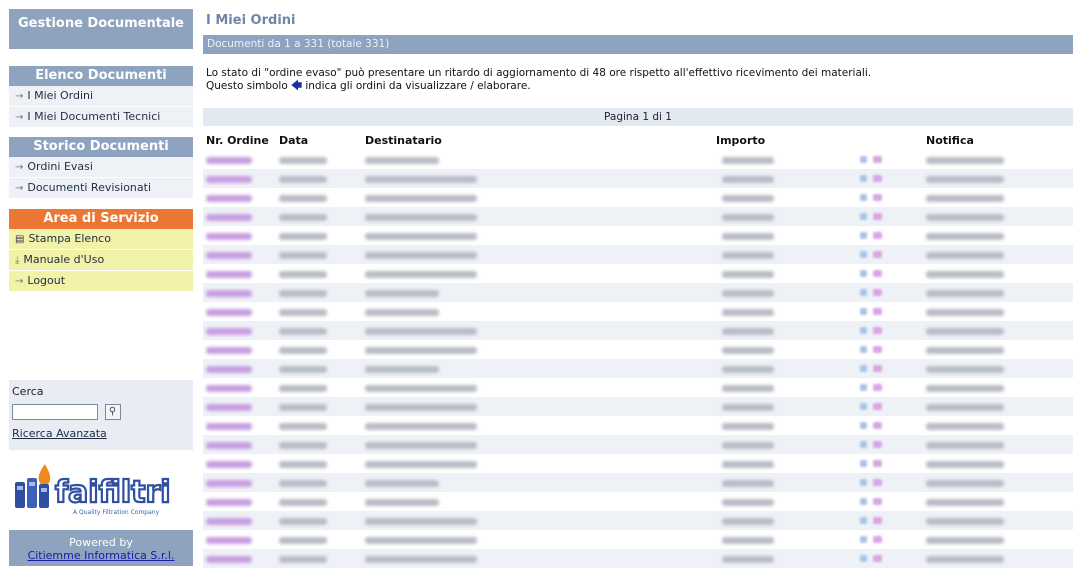 The image size is (1079, 568). Describe the element at coordinates (101, 96) in the screenshot. I see `sidebar-item-miei-ordini: → I Miei Ordini` at that location.